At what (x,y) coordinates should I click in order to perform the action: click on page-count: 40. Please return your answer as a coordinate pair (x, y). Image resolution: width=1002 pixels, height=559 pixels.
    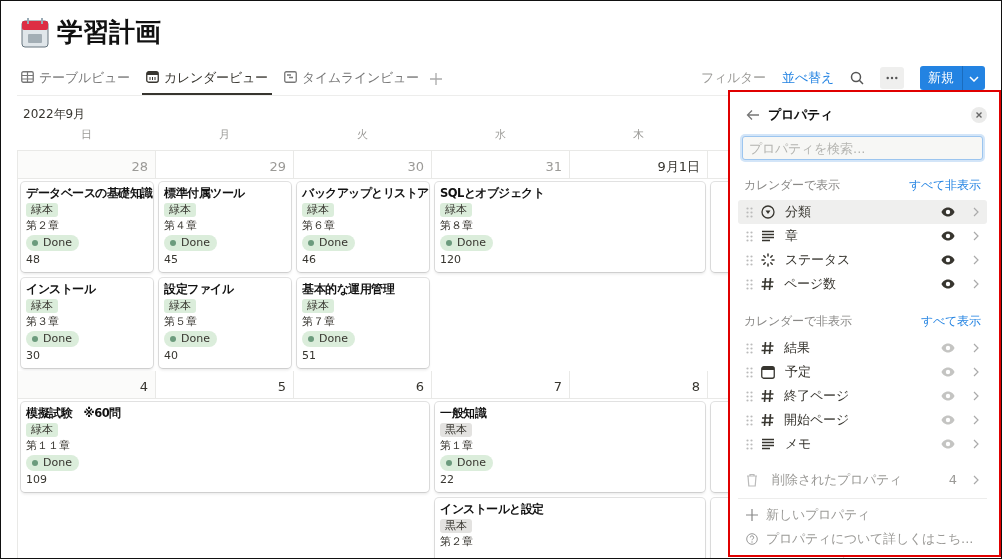
    Looking at the image, I should click on (171, 356).